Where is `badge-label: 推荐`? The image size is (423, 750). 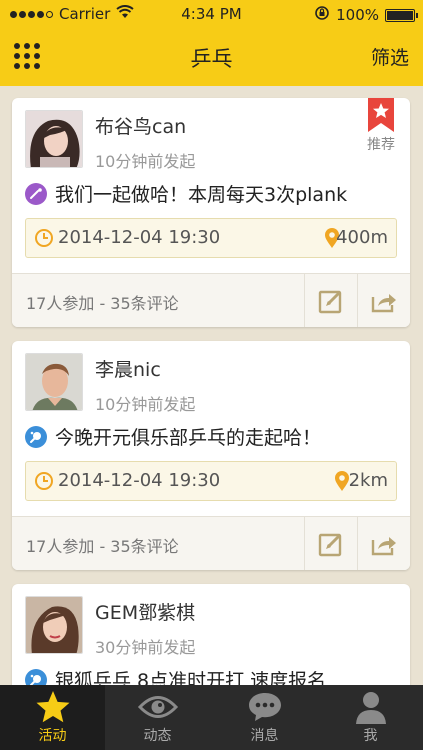
badge-label: 推荐 is located at coordinates (381, 145).